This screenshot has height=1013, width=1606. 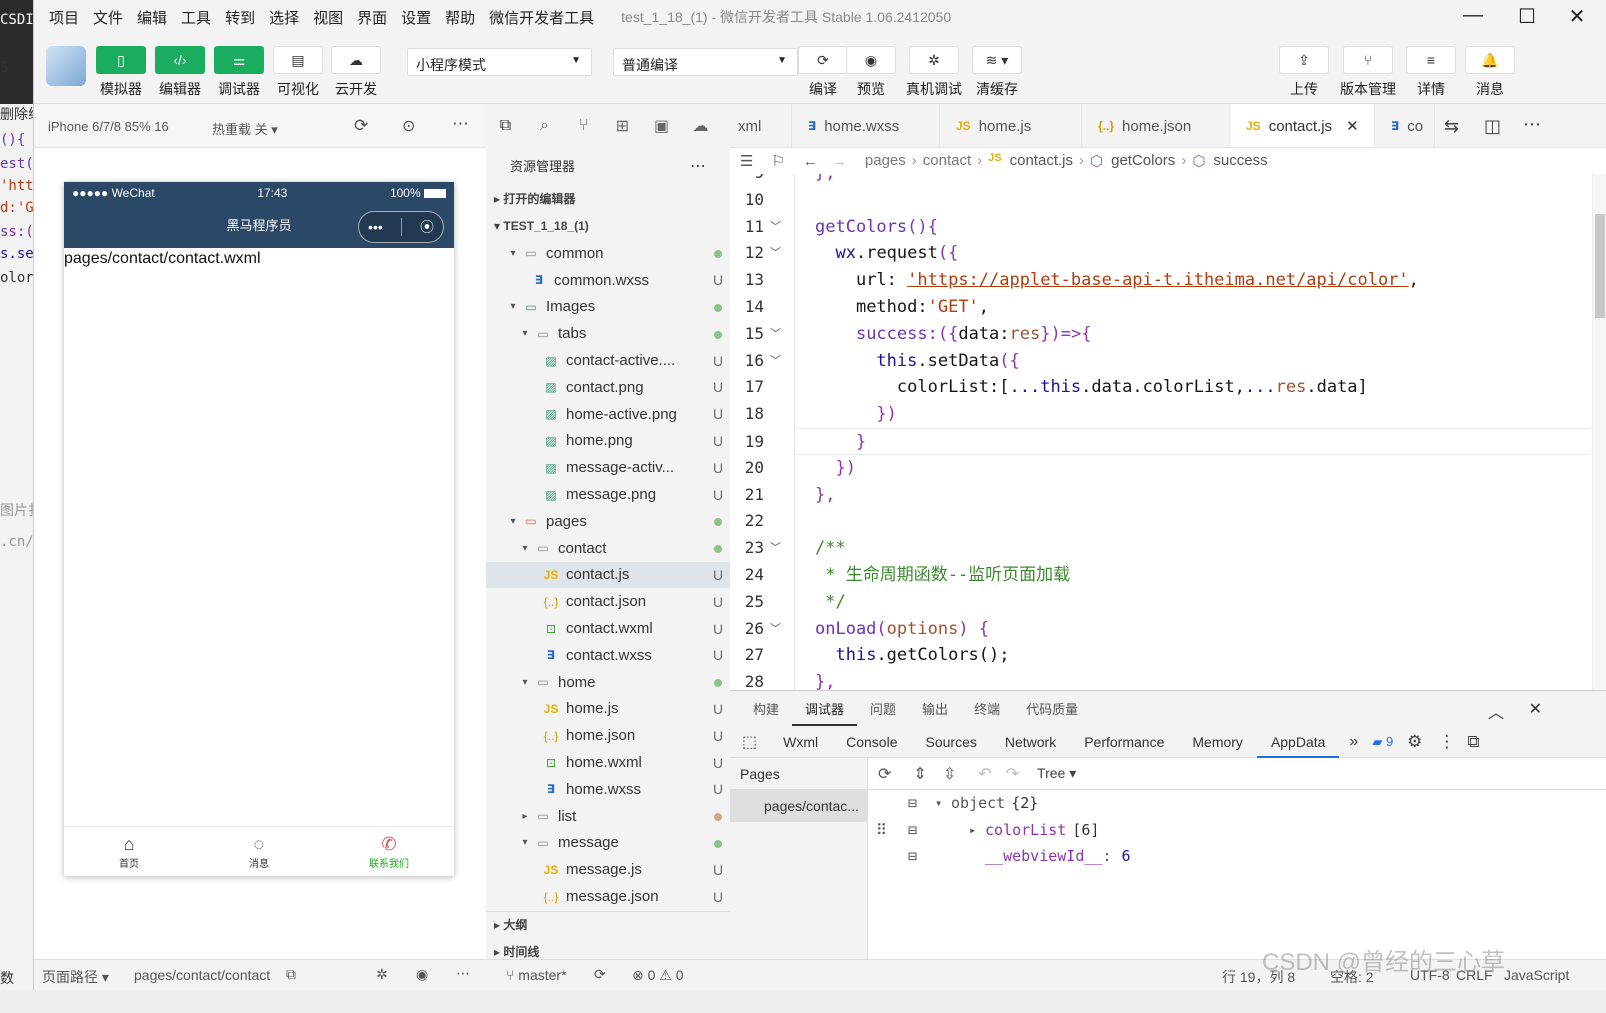 What do you see at coordinates (608, 896) in the screenshot?
I see `file-tree-item: {..} message.json U` at bounding box center [608, 896].